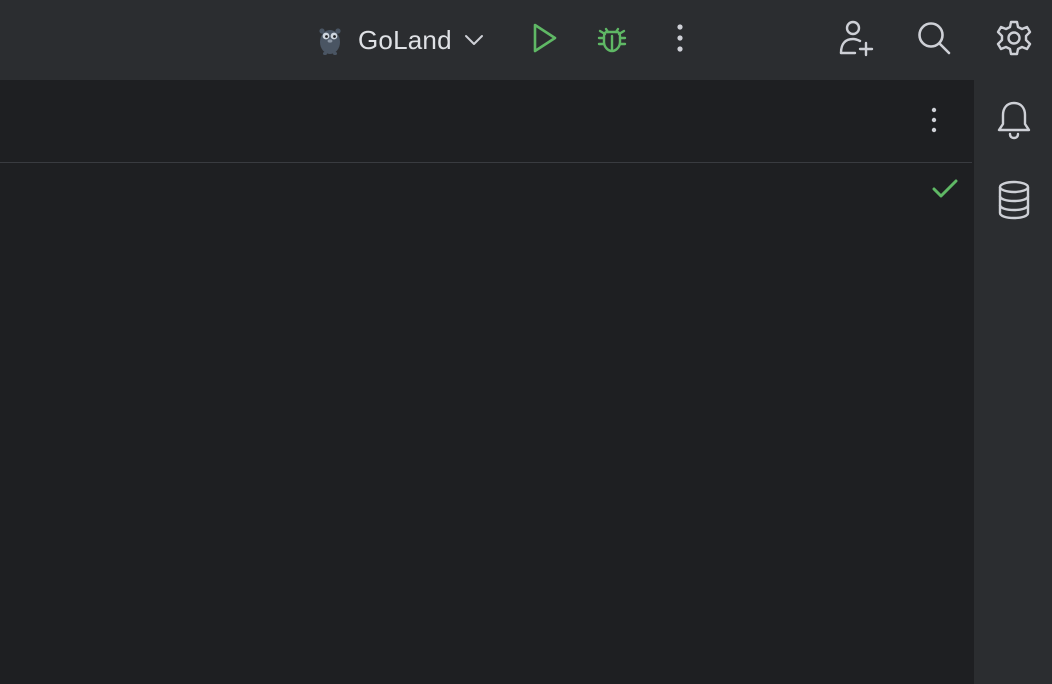 This screenshot has width=1052, height=684. I want to click on add-user-button, so click(856, 40).